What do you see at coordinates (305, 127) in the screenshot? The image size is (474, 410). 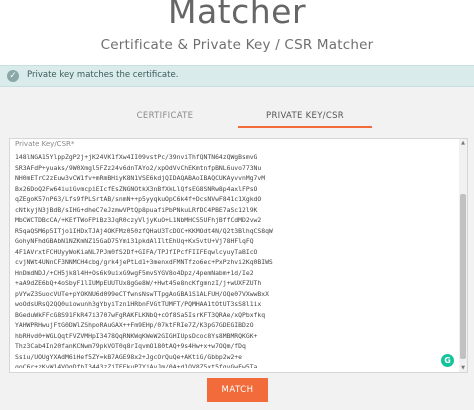 I see `active-tab-indicator` at bounding box center [305, 127].